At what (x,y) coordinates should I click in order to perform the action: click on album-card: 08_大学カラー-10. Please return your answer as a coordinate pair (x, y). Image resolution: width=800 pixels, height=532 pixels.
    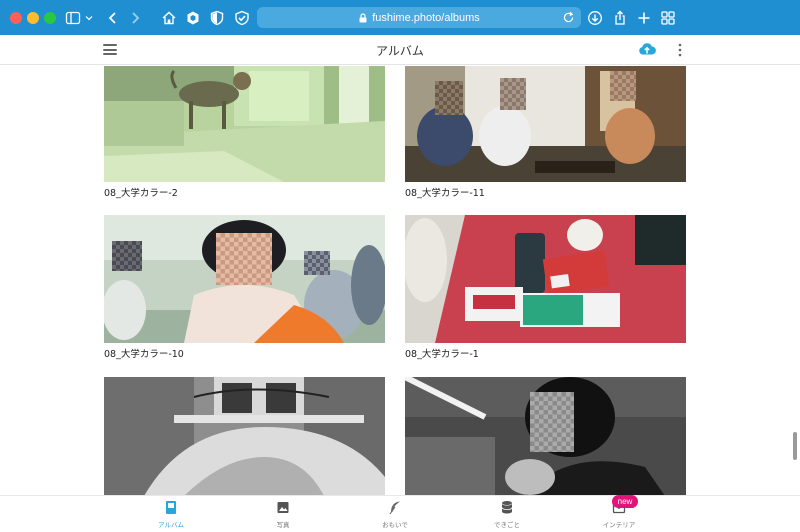
    Looking at the image, I should click on (244, 287).